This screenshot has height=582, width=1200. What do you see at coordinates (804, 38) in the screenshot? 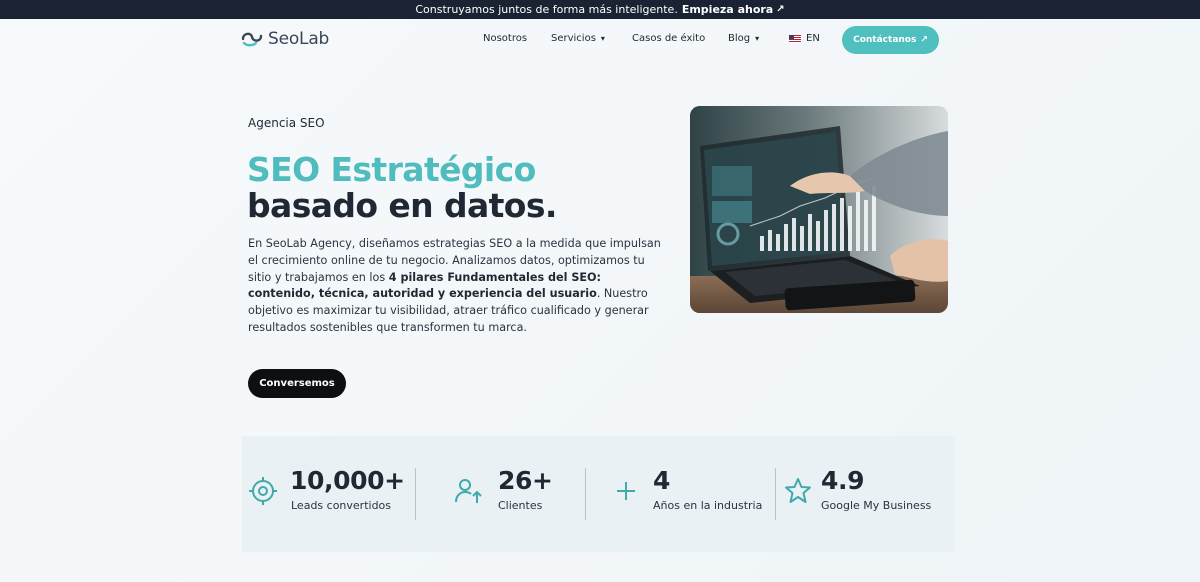
I see `language-switcher: EN` at bounding box center [804, 38].